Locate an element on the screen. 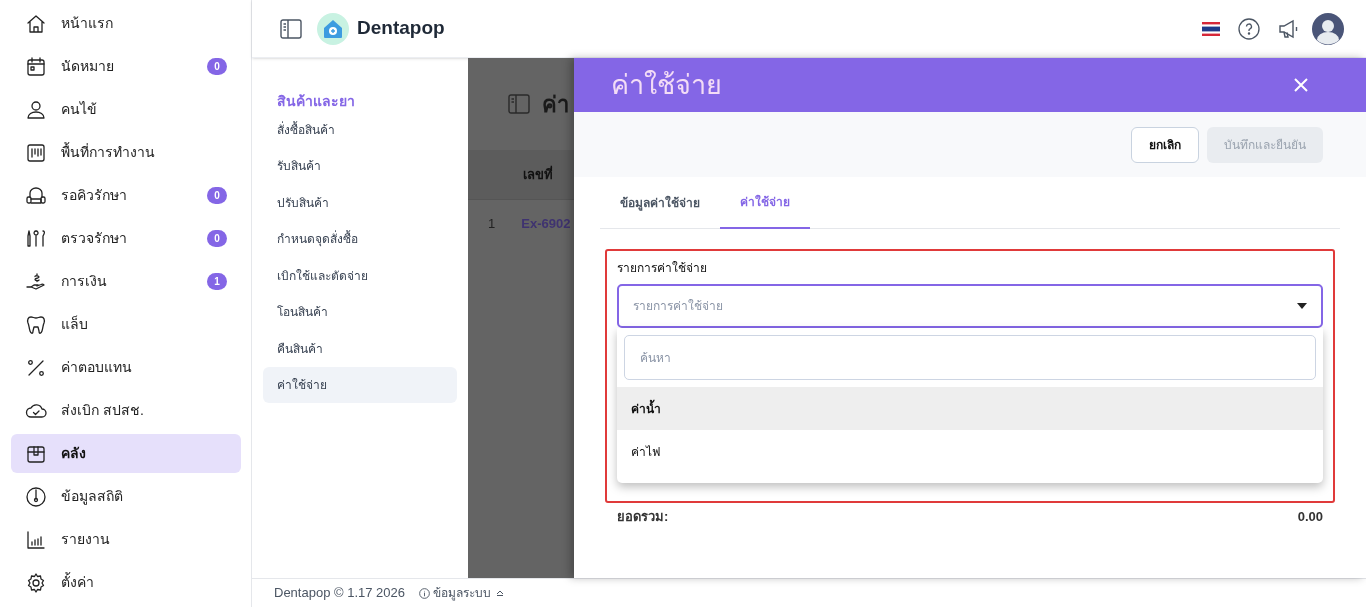 This screenshot has width=1366, height=607. field-label: รายการค่าใช้จ่าย is located at coordinates (662, 268).